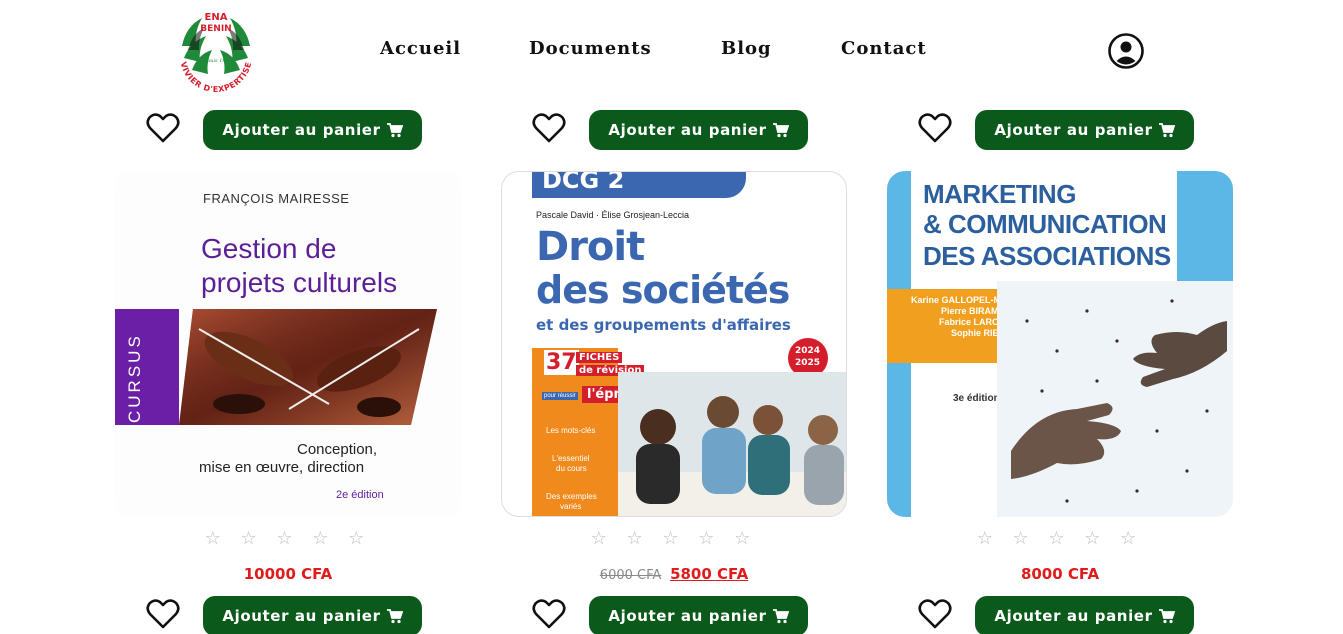 Image resolution: width=1343 pixels, height=634 pixels. Describe the element at coordinates (269, 248) in the screenshot. I see `cover-title-line1: Gestion de` at that location.